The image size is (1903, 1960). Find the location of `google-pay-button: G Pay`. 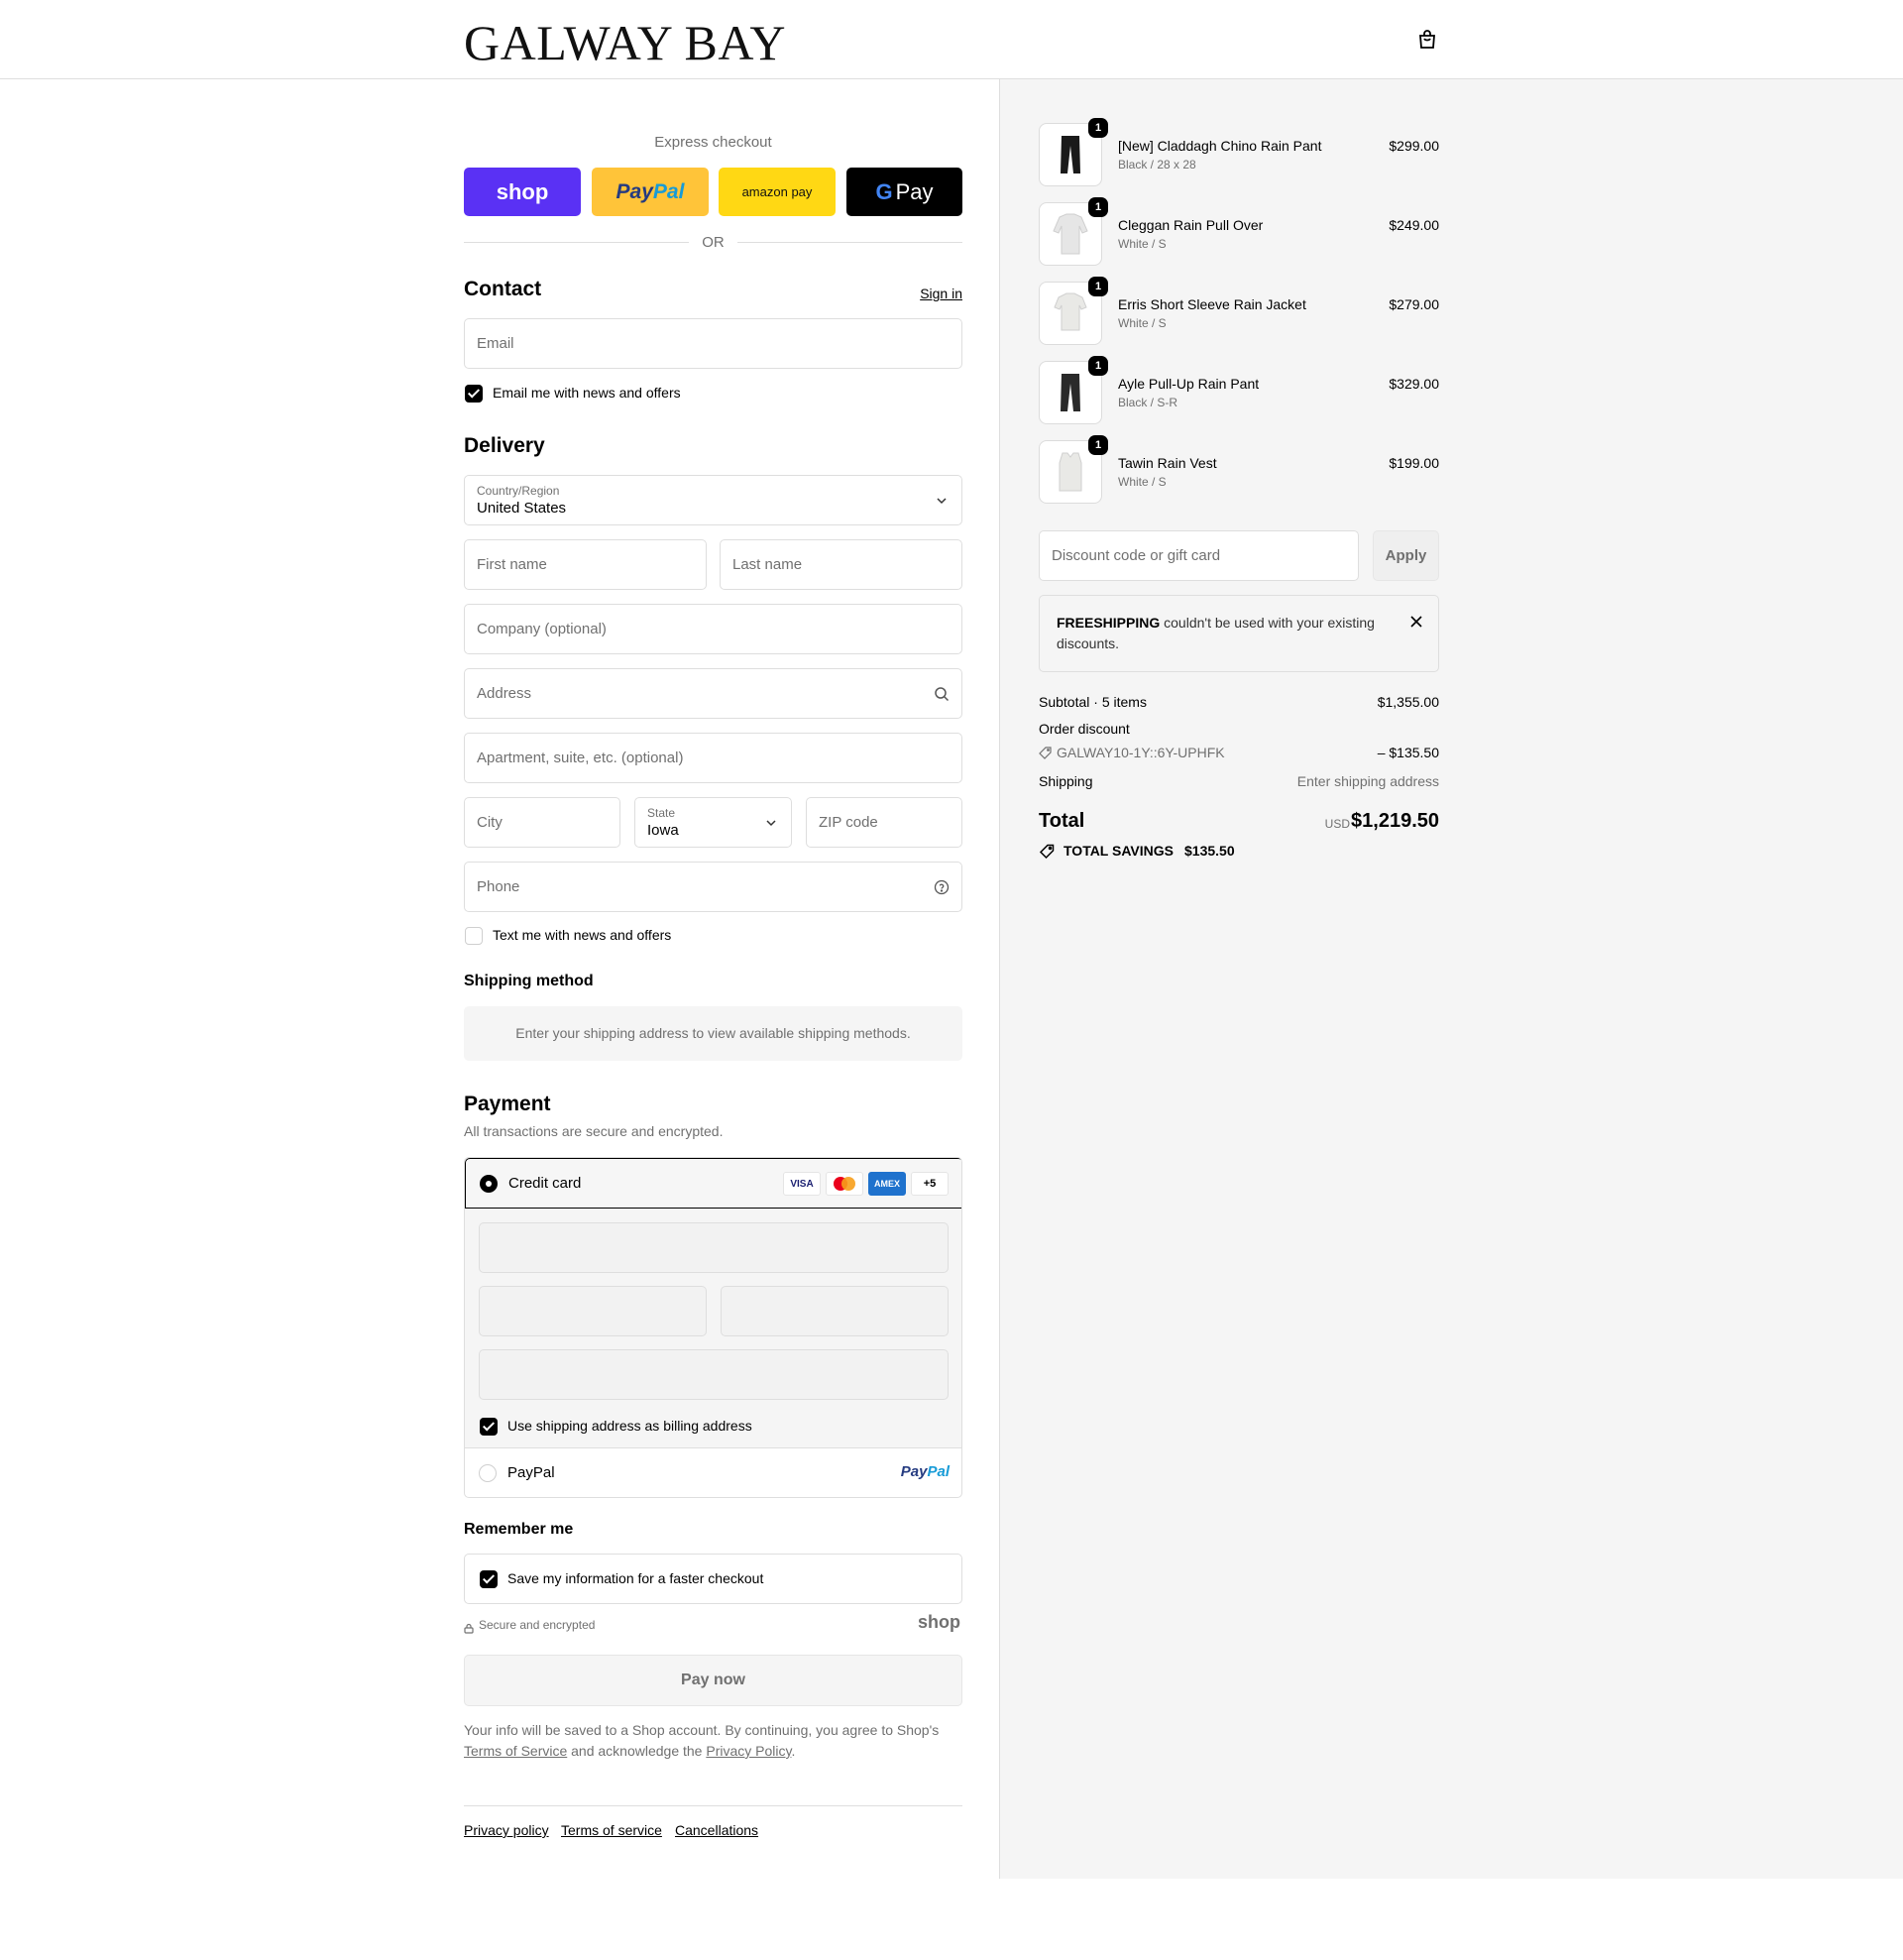

google-pay-button: G Pay is located at coordinates (904, 192).